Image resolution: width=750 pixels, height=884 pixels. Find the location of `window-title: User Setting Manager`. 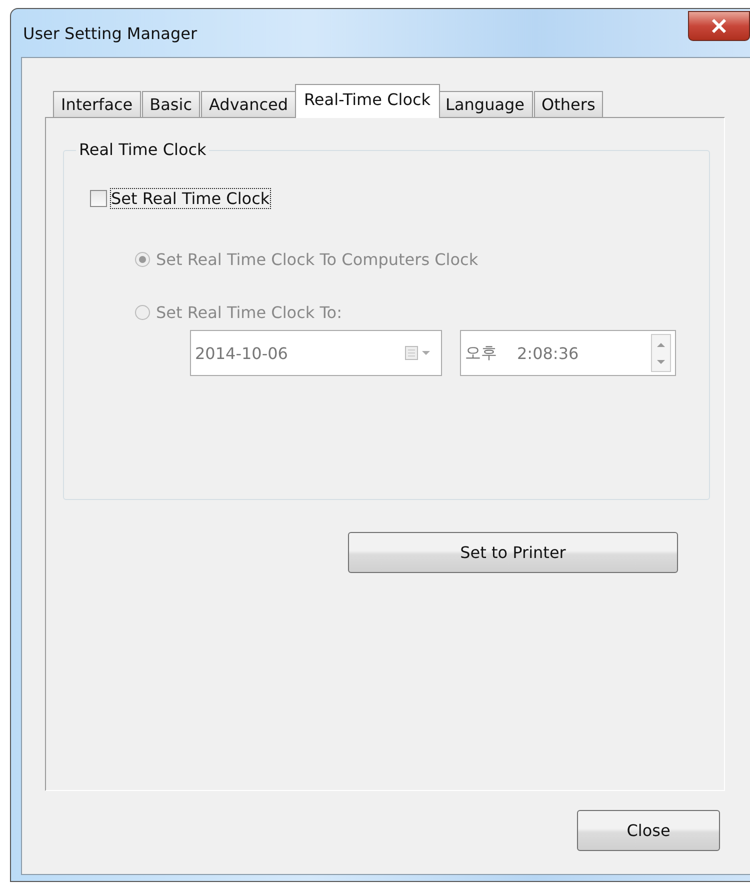

window-title: User Setting Manager is located at coordinates (110, 33).